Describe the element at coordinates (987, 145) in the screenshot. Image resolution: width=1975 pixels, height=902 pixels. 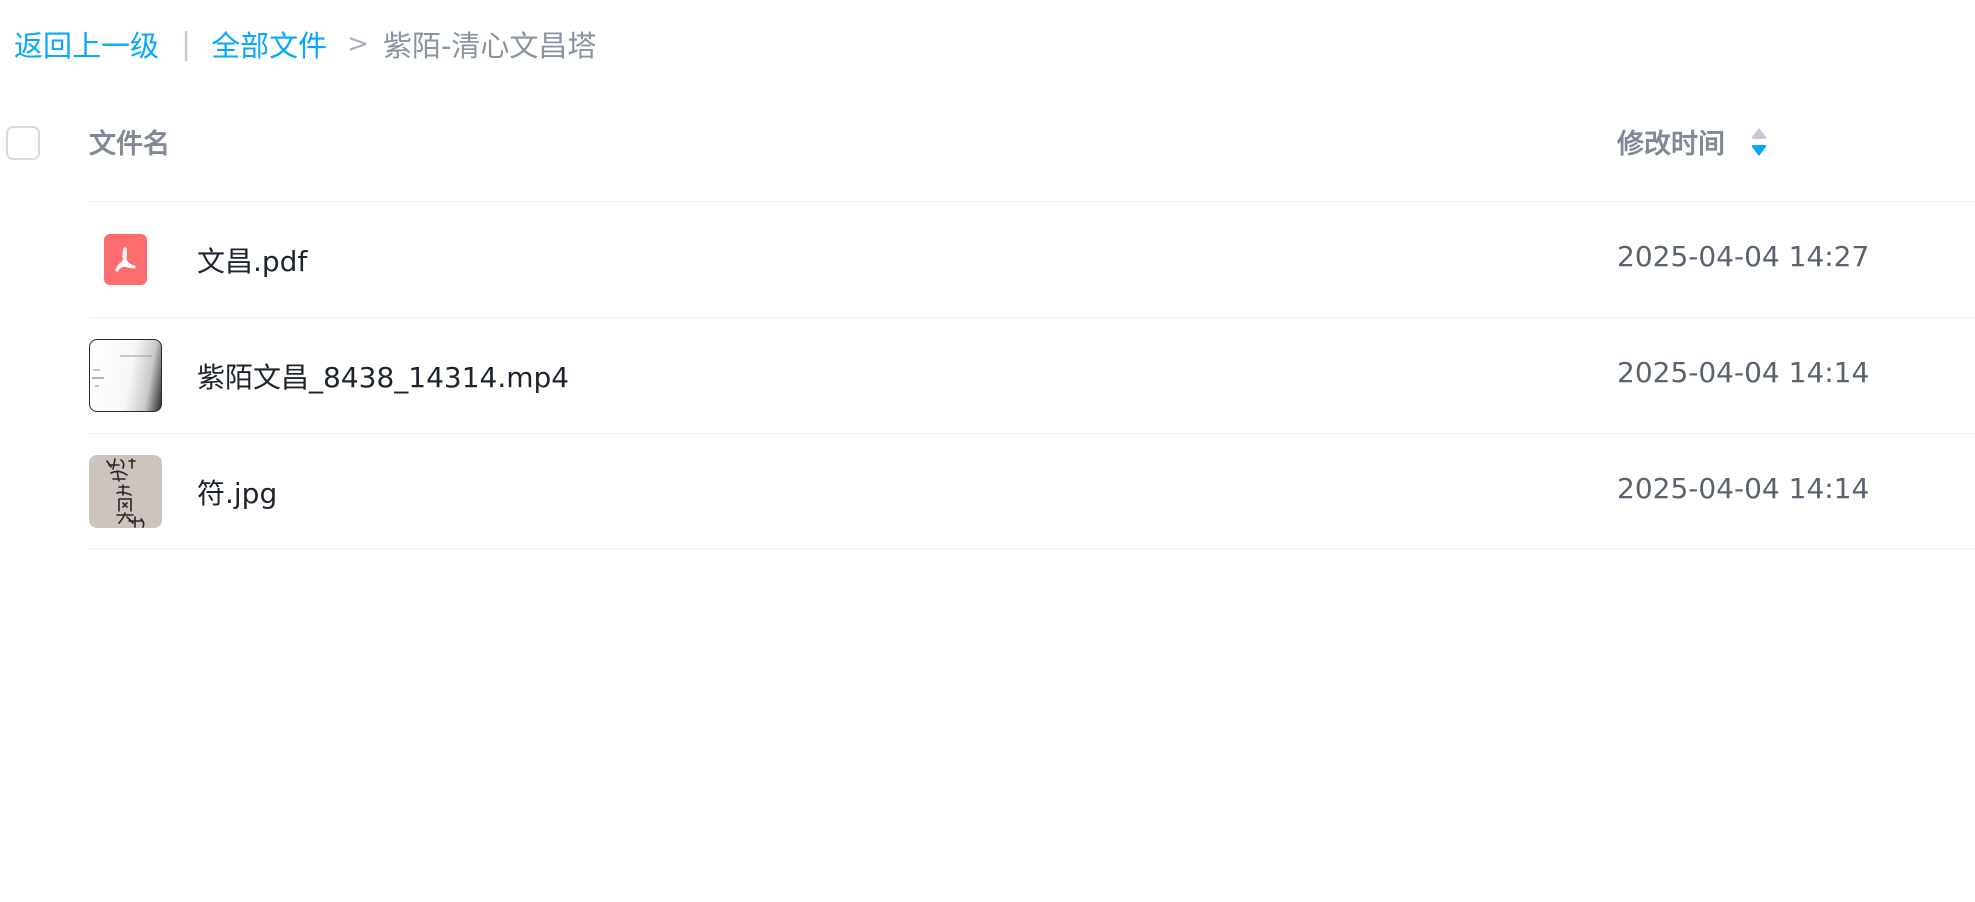
I see `table-header: 文件名 修改时间` at that location.